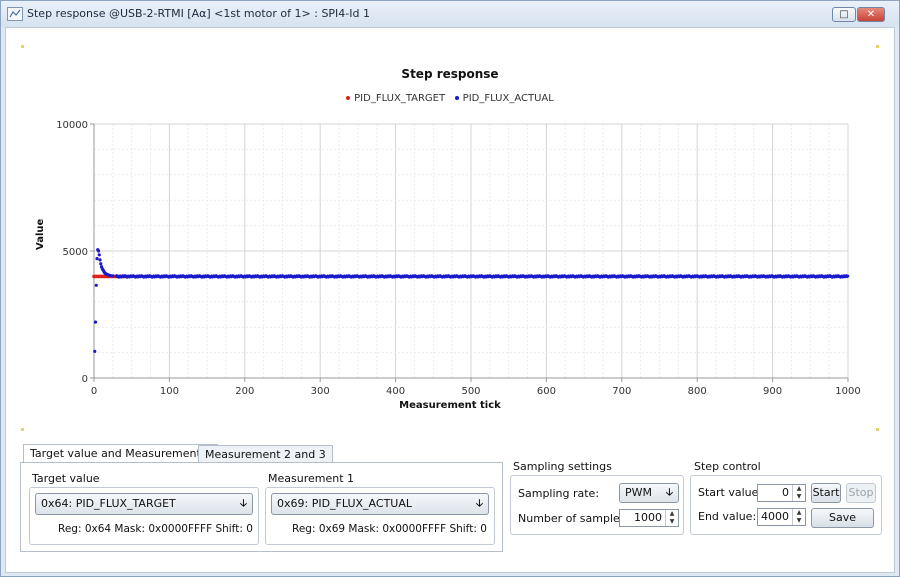 This screenshot has height=577, width=900. I want to click on target-value-select: 0x64: PID_FLUX_TARGET 🡣, so click(144, 504).